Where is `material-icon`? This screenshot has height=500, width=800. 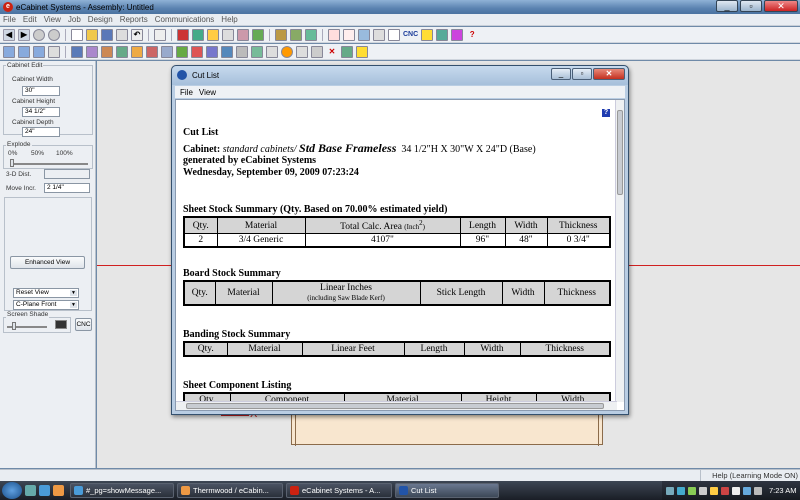 material-icon is located at coordinates (243, 34).